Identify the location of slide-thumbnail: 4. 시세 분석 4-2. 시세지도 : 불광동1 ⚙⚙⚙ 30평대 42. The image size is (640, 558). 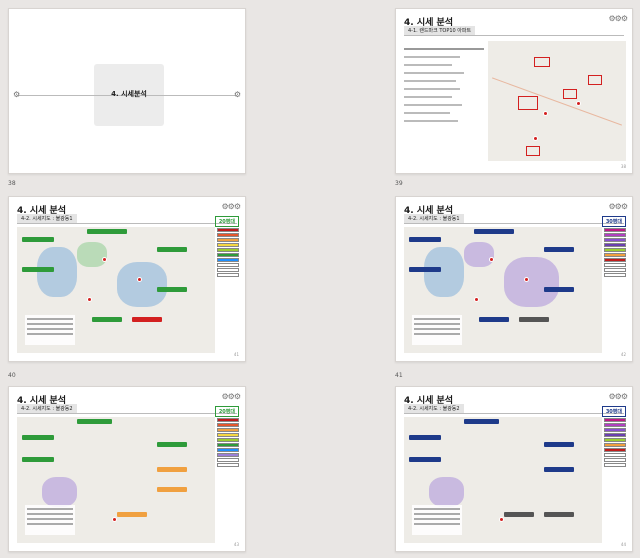
(514, 279).